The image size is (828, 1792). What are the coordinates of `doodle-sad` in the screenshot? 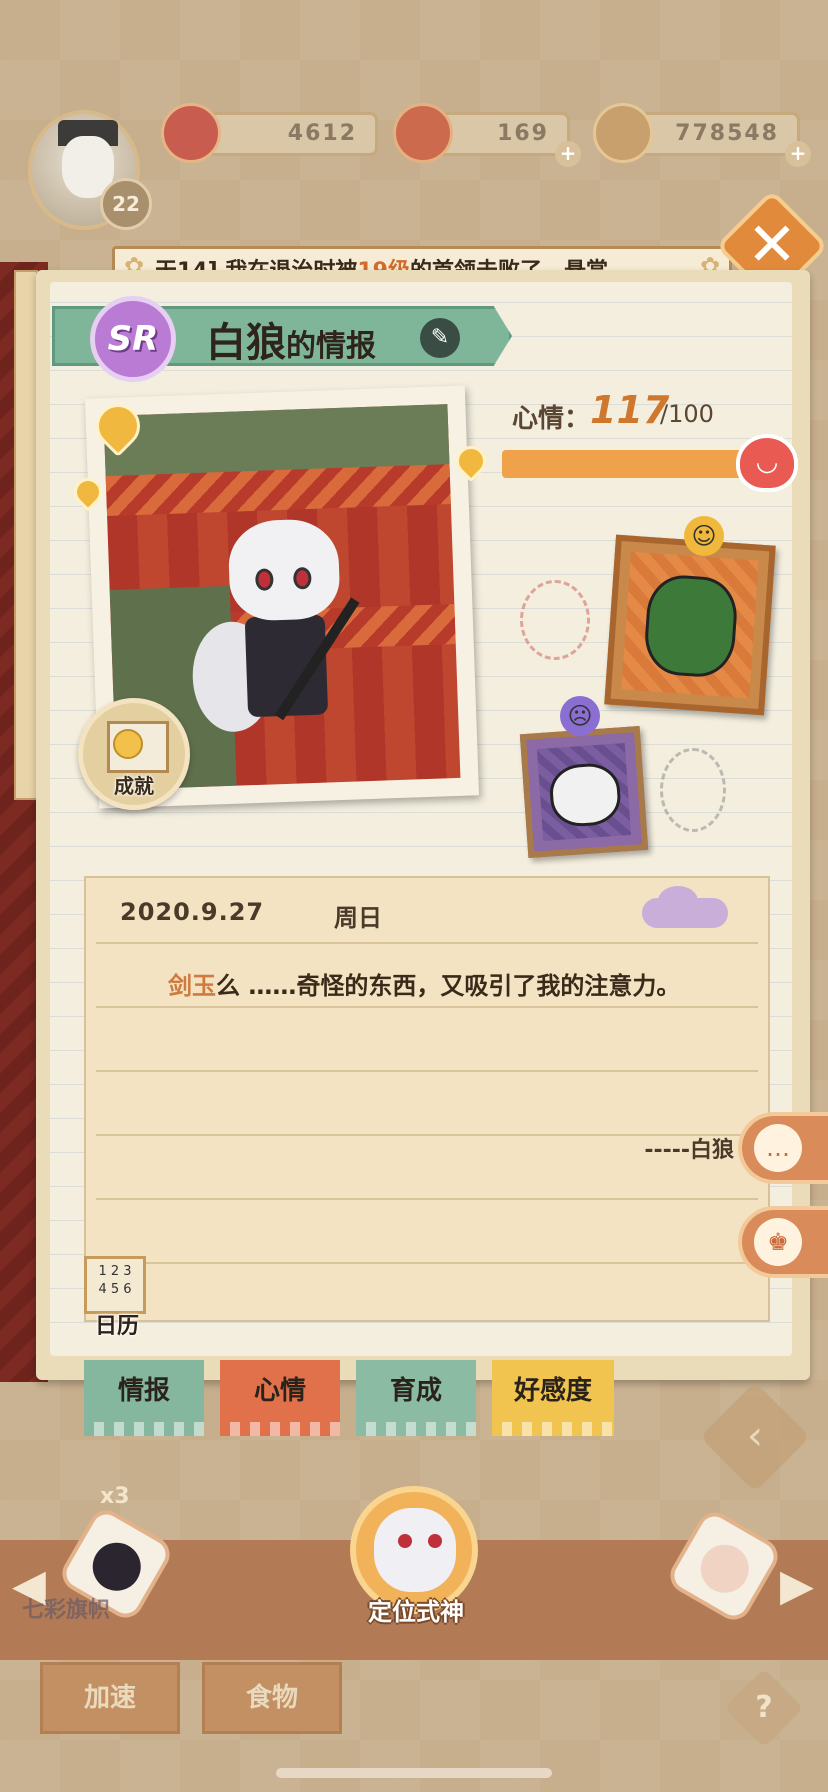 It's located at (693, 790).